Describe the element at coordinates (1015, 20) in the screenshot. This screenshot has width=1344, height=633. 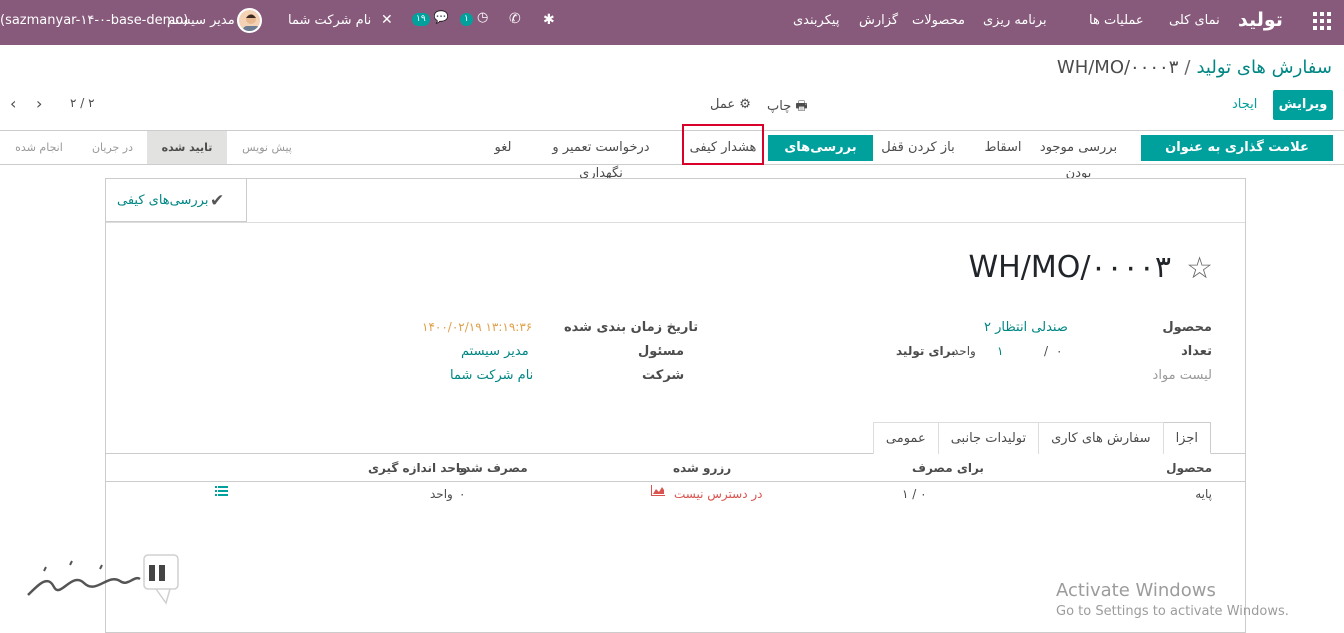
I see `menu-planning: برنامه ریزی` at that location.